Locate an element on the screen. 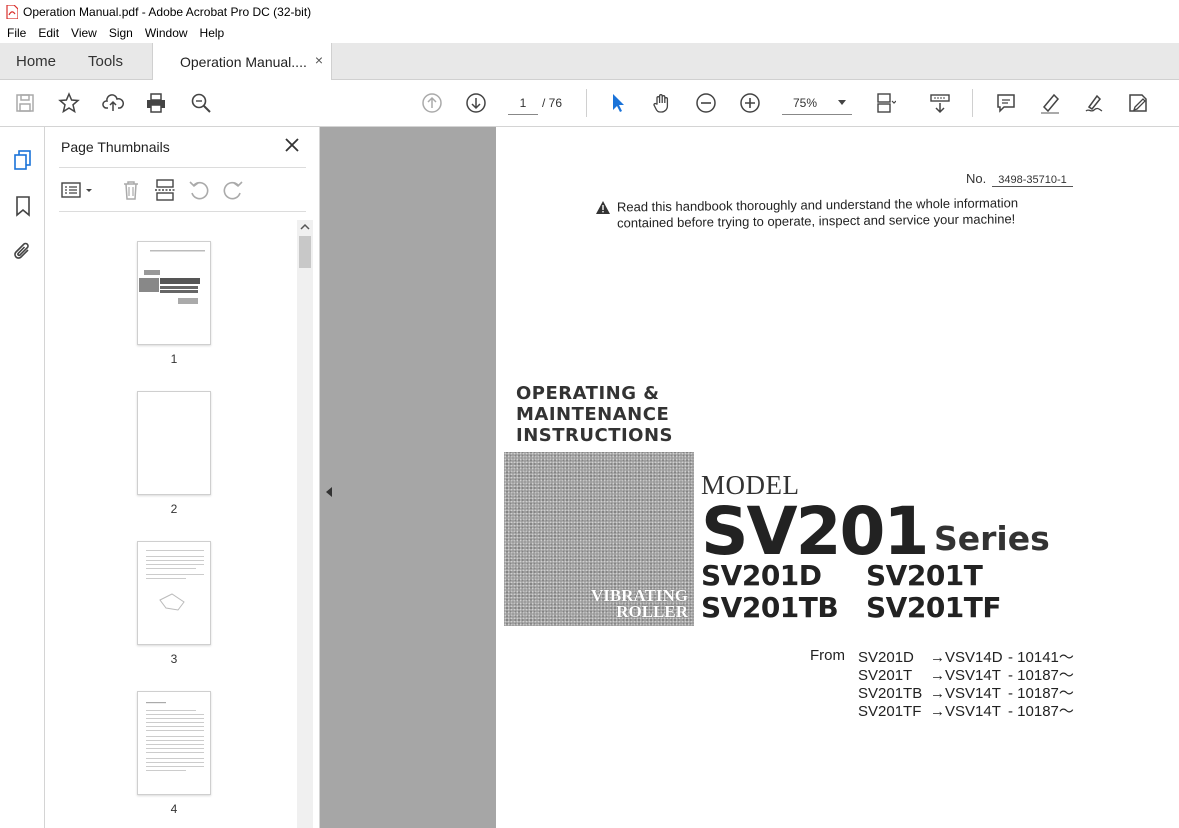 The image size is (1179, 828). tab-document: Operation Manual.... × is located at coordinates (242, 61).